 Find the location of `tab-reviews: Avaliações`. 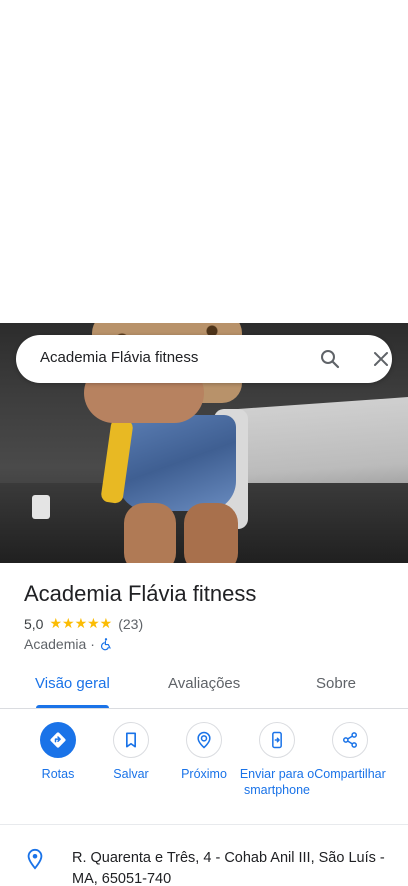

tab-reviews: Avaliações is located at coordinates (204, 683).